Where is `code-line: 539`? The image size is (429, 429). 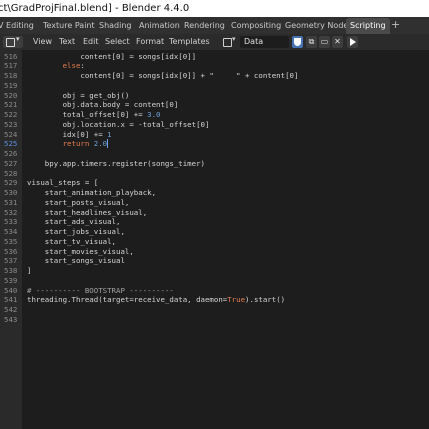 code-line: 539 is located at coordinates (214, 281).